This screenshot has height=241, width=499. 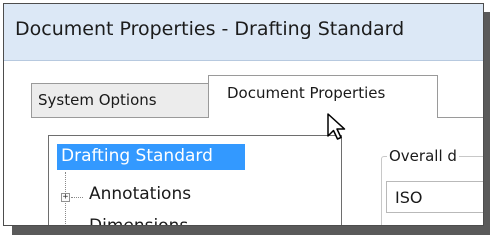 What do you see at coordinates (138, 220) in the screenshot?
I see `tree-item-dimensions: Dimensions` at bounding box center [138, 220].